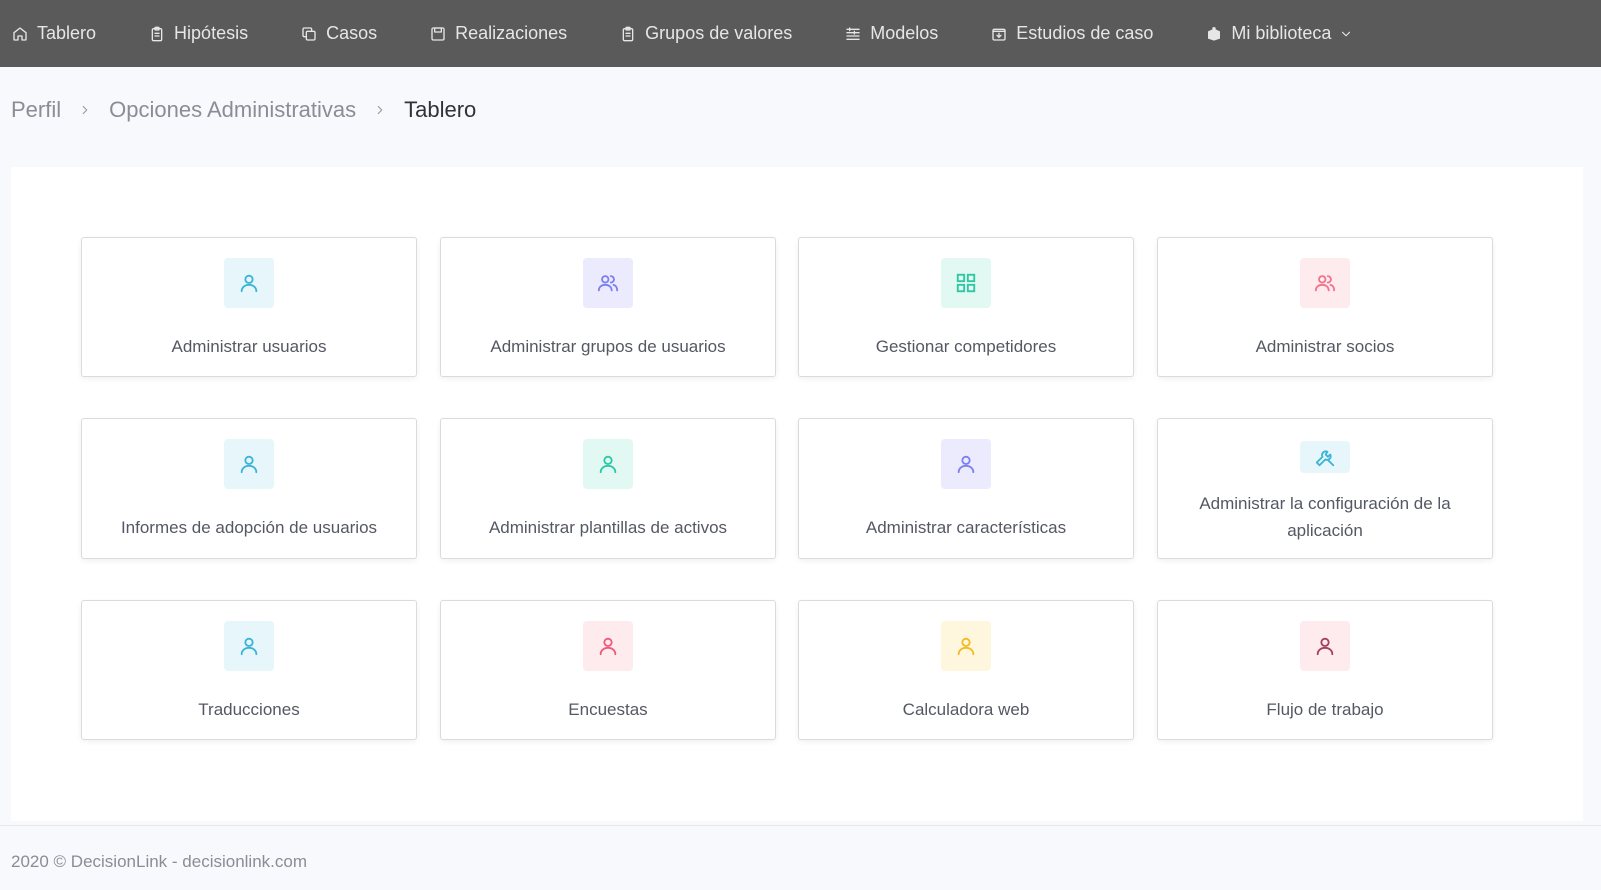 Image resolution: width=1601 pixels, height=890 pixels. I want to click on nav-label: Grupos de valores, so click(719, 33).